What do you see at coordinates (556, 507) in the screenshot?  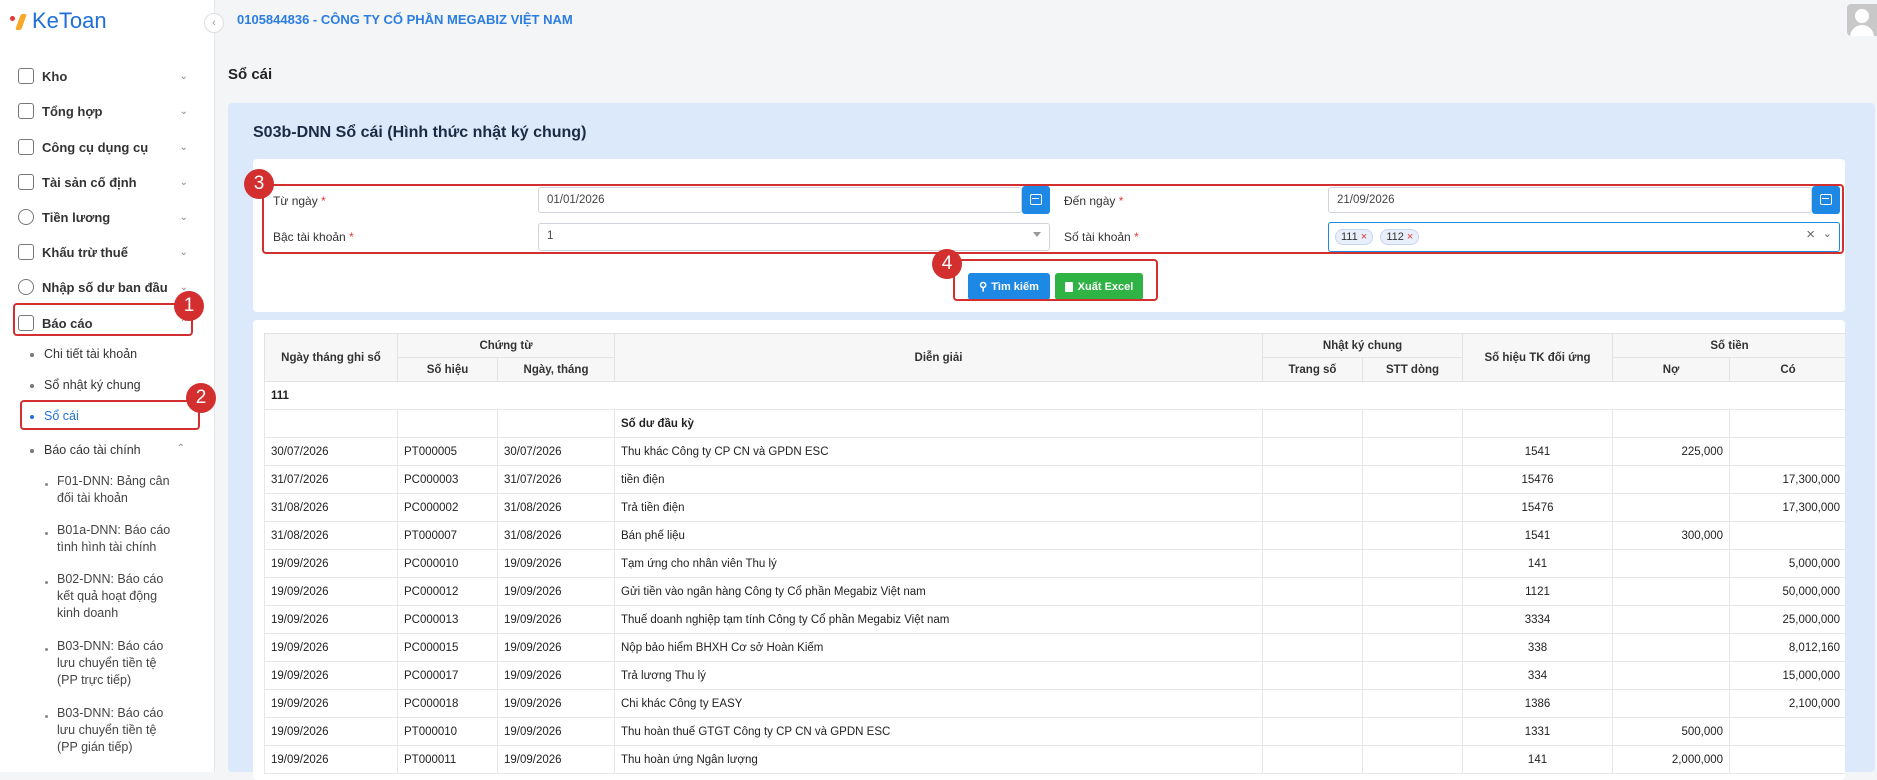 I see `cell-voucher-date: 31/08/2026` at bounding box center [556, 507].